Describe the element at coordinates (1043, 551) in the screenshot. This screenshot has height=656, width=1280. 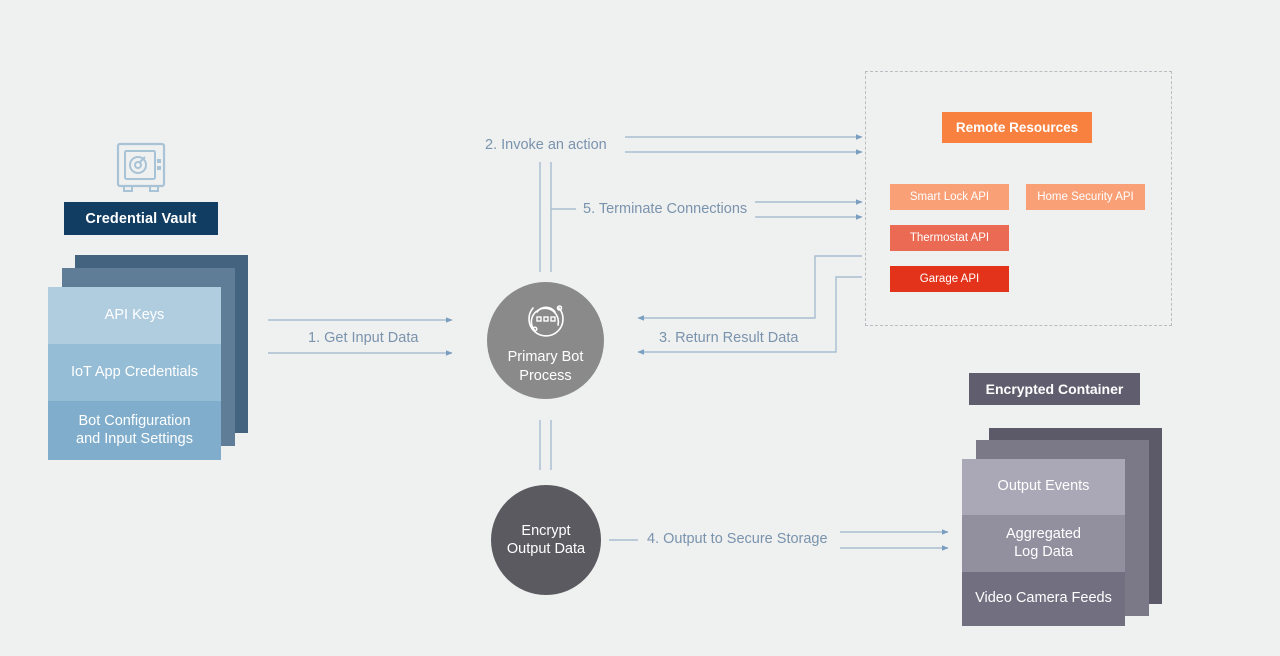
I see `aggregated-line-2: Log Data` at that location.